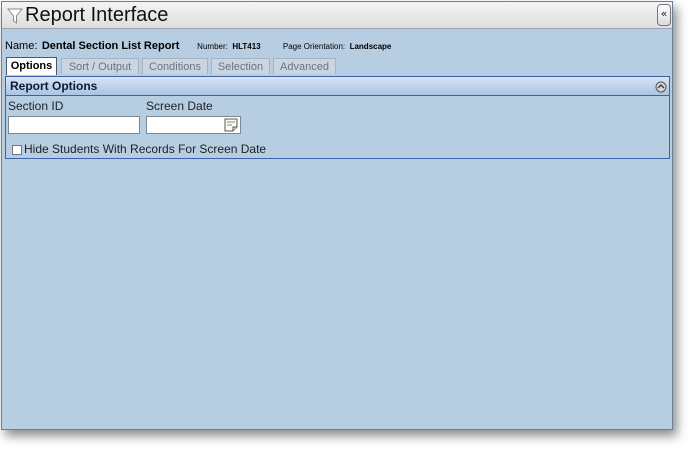 The image size is (700, 457). Describe the element at coordinates (100, 66) in the screenshot. I see `tab-sort-output: Sort / Output` at that location.